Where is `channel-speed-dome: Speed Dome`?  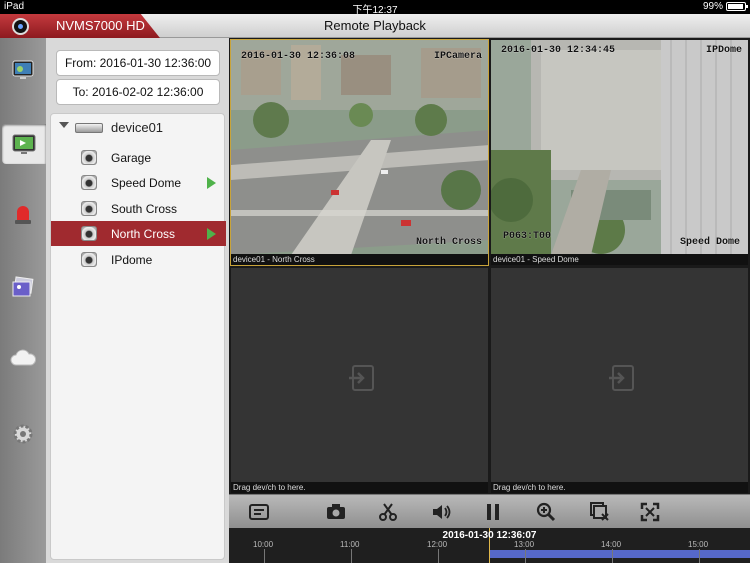 channel-speed-dome: Speed Dome is located at coordinates (138, 182).